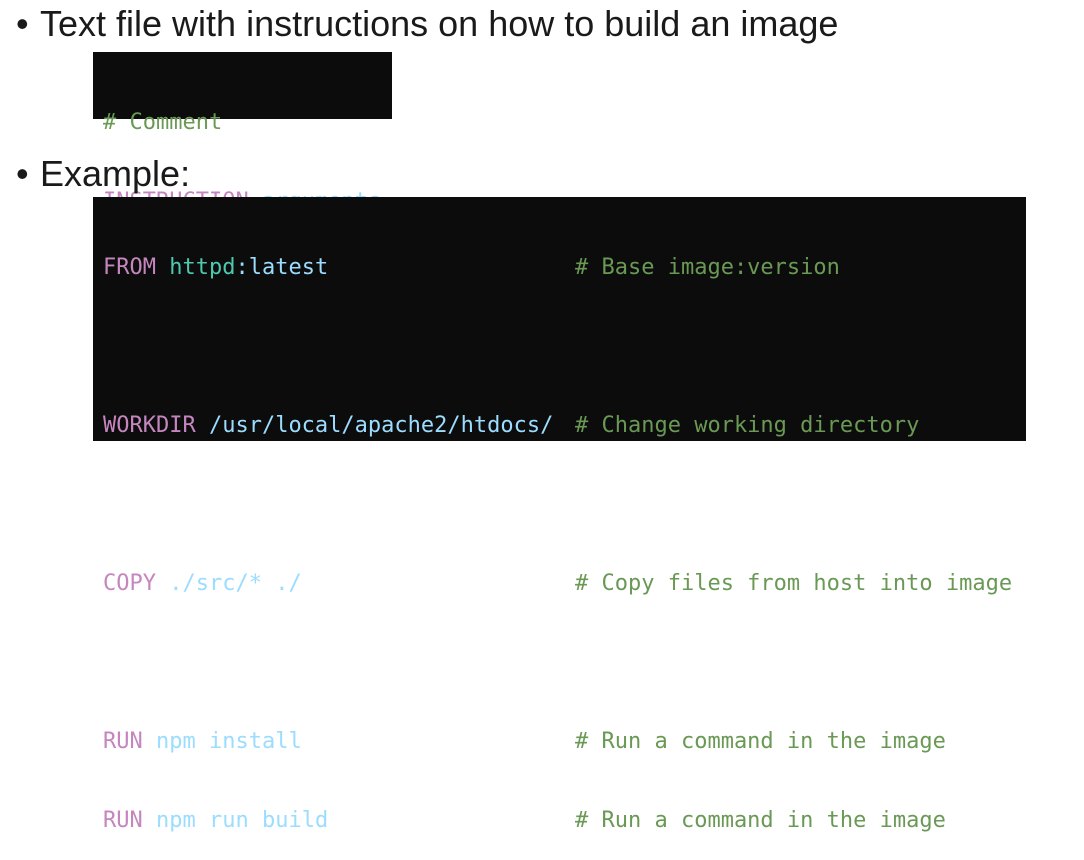  Describe the element at coordinates (288, 267) in the screenshot. I see `code-image-tag: latest` at that location.